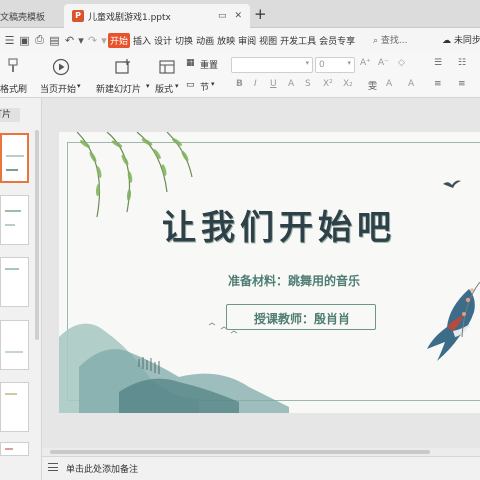 The image size is (480, 480). What do you see at coordinates (209, 66) in the screenshot?
I see `reset-label: 重置` at bounding box center [209, 66].